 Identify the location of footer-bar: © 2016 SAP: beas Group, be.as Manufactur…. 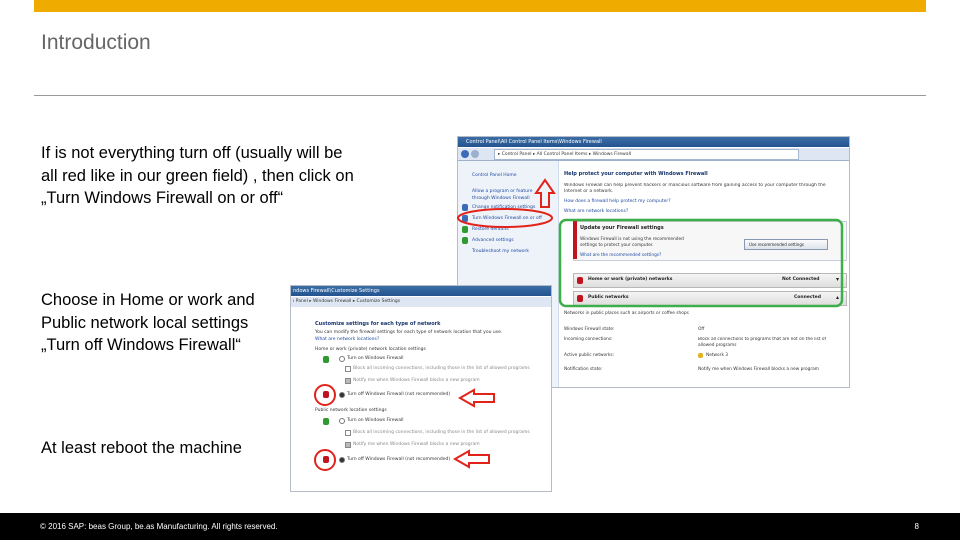
(480, 526).